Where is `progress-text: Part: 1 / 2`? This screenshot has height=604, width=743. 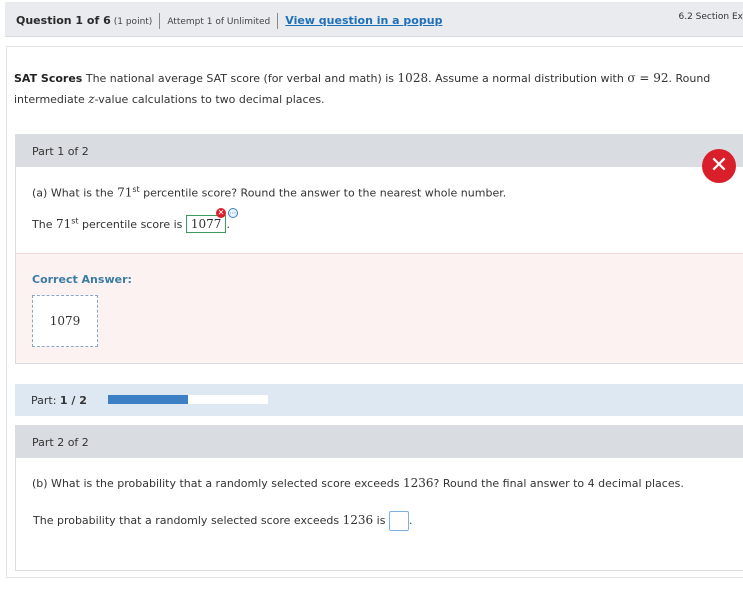 progress-text: Part: 1 / 2 is located at coordinates (59, 400).